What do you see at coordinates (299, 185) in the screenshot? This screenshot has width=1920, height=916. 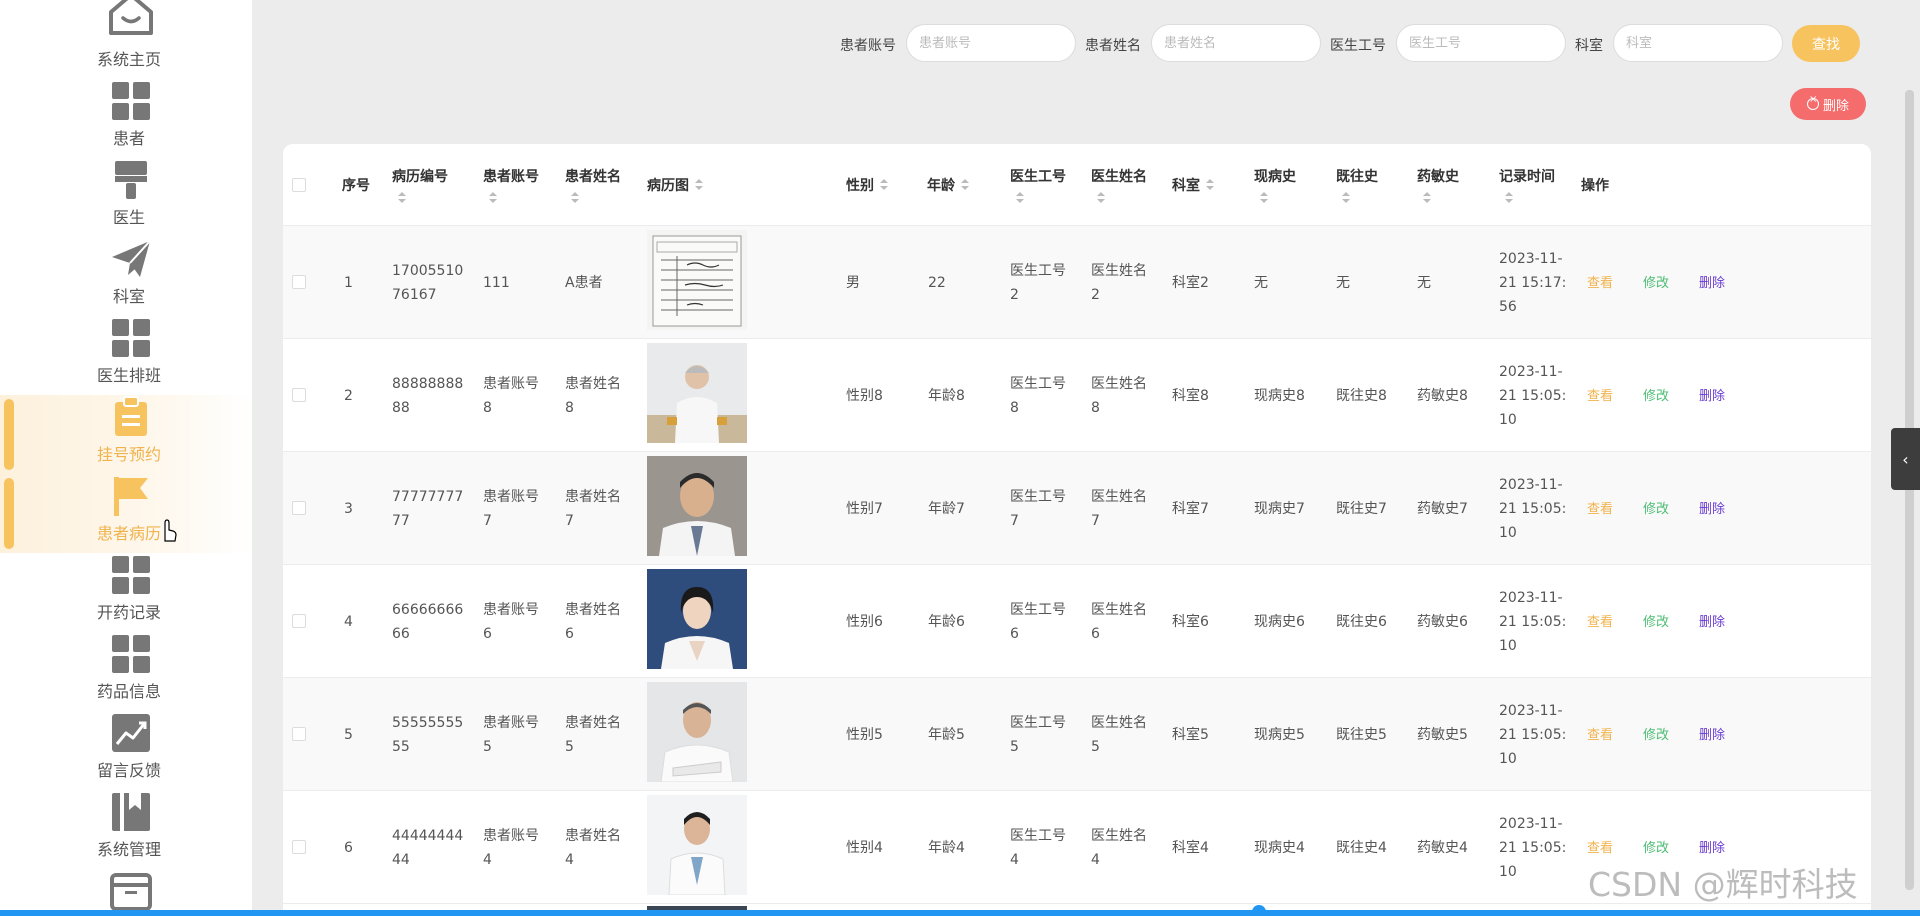 I see `select-all-checkbox` at bounding box center [299, 185].